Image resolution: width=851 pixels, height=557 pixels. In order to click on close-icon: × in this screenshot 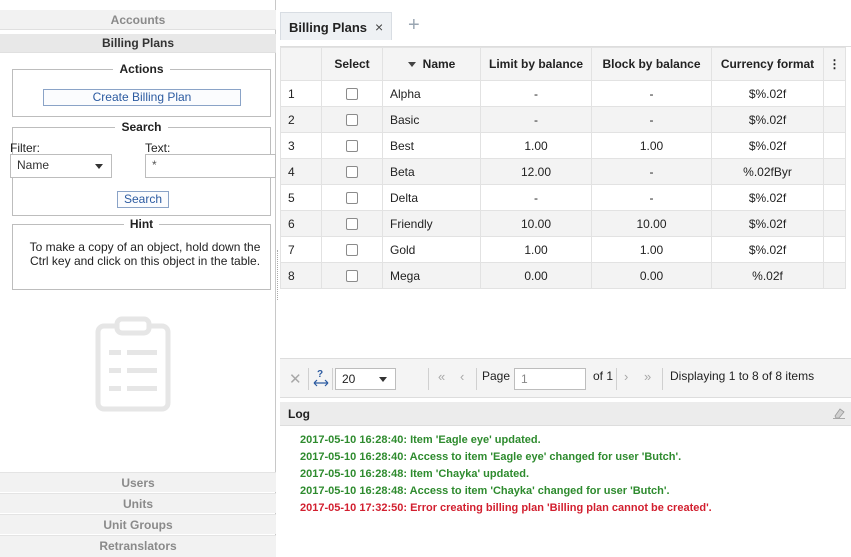, I will do `click(379, 27)`.